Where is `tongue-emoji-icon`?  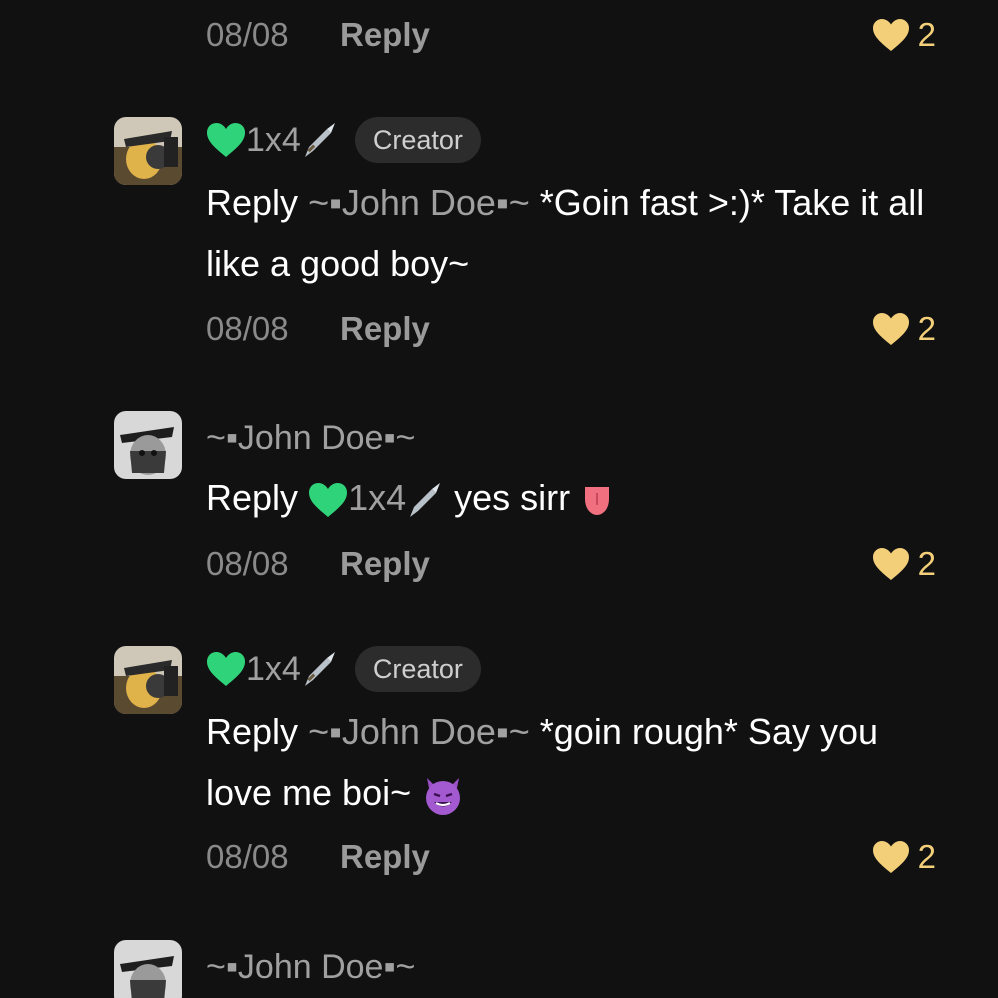
tongue-emoji-icon is located at coordinates (597, 501).